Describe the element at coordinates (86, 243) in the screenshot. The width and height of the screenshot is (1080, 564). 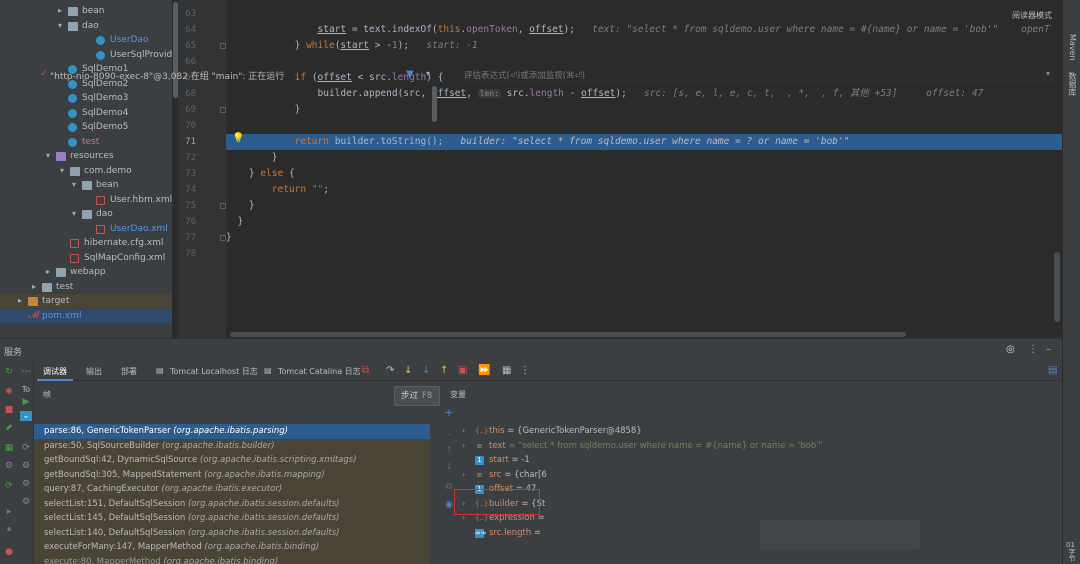
I see `tree-item: hibernate.cfg.xml` at that location.